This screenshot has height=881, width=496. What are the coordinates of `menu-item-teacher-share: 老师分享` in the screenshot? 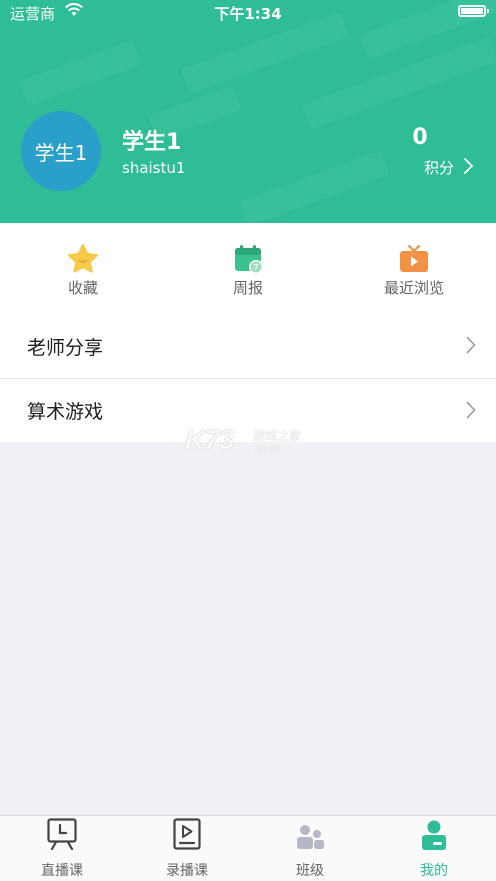 It's located at (248, 346).